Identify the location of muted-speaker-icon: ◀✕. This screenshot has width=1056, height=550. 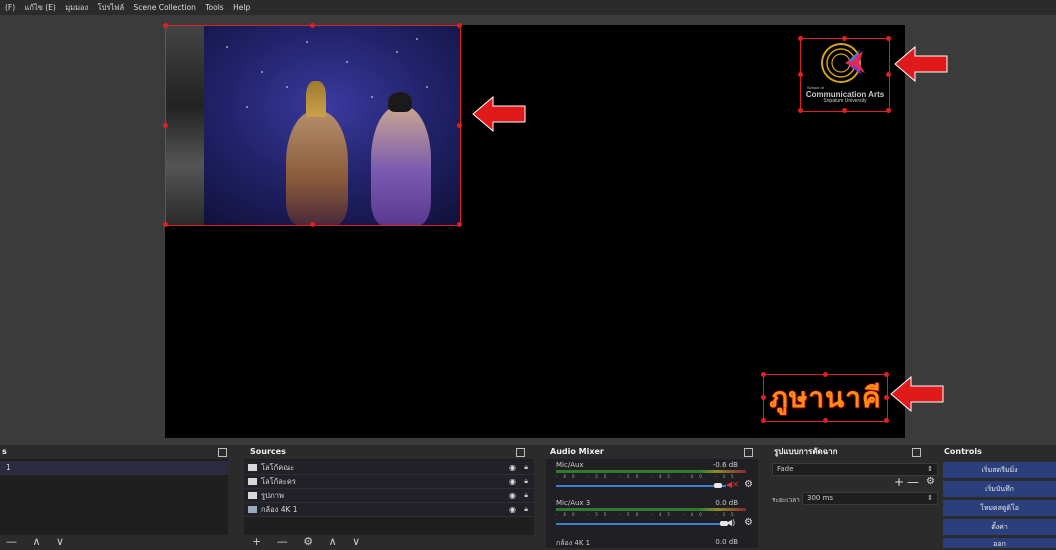
(732, 484).